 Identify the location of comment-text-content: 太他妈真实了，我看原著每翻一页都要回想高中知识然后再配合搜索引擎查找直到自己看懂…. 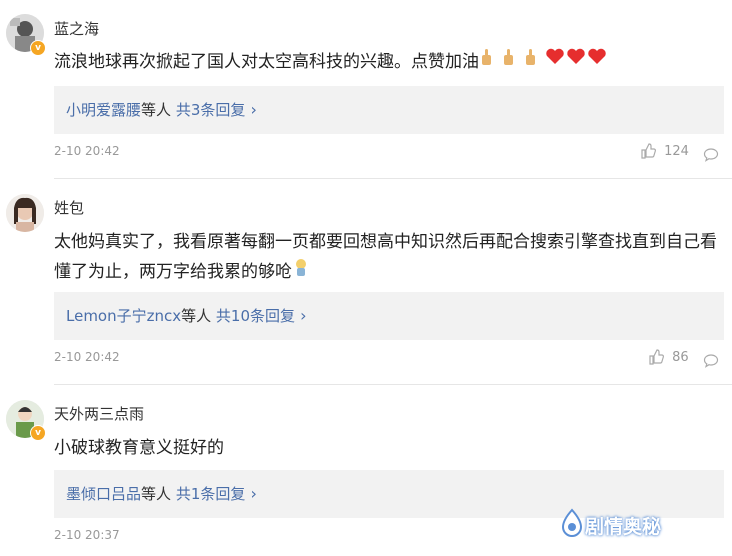
(385, 257).